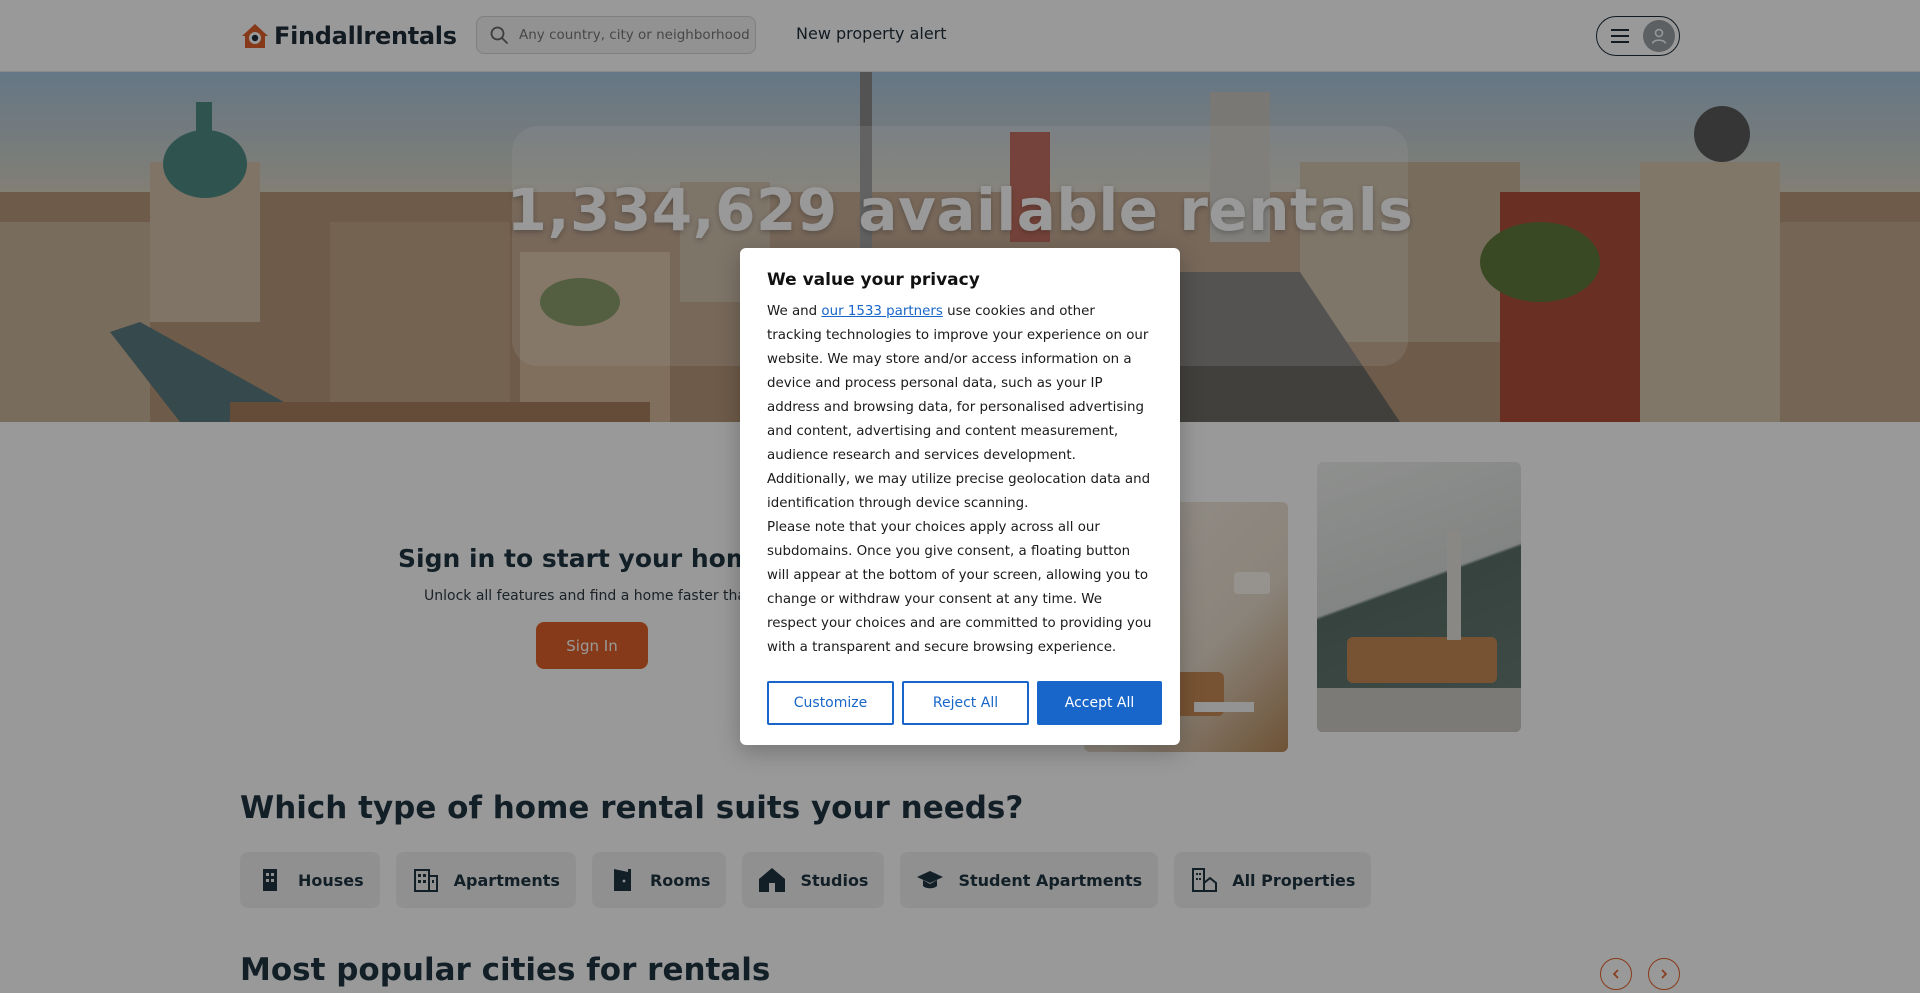  I want to click on accept-all-button: Accept All, so click(1099, 703).